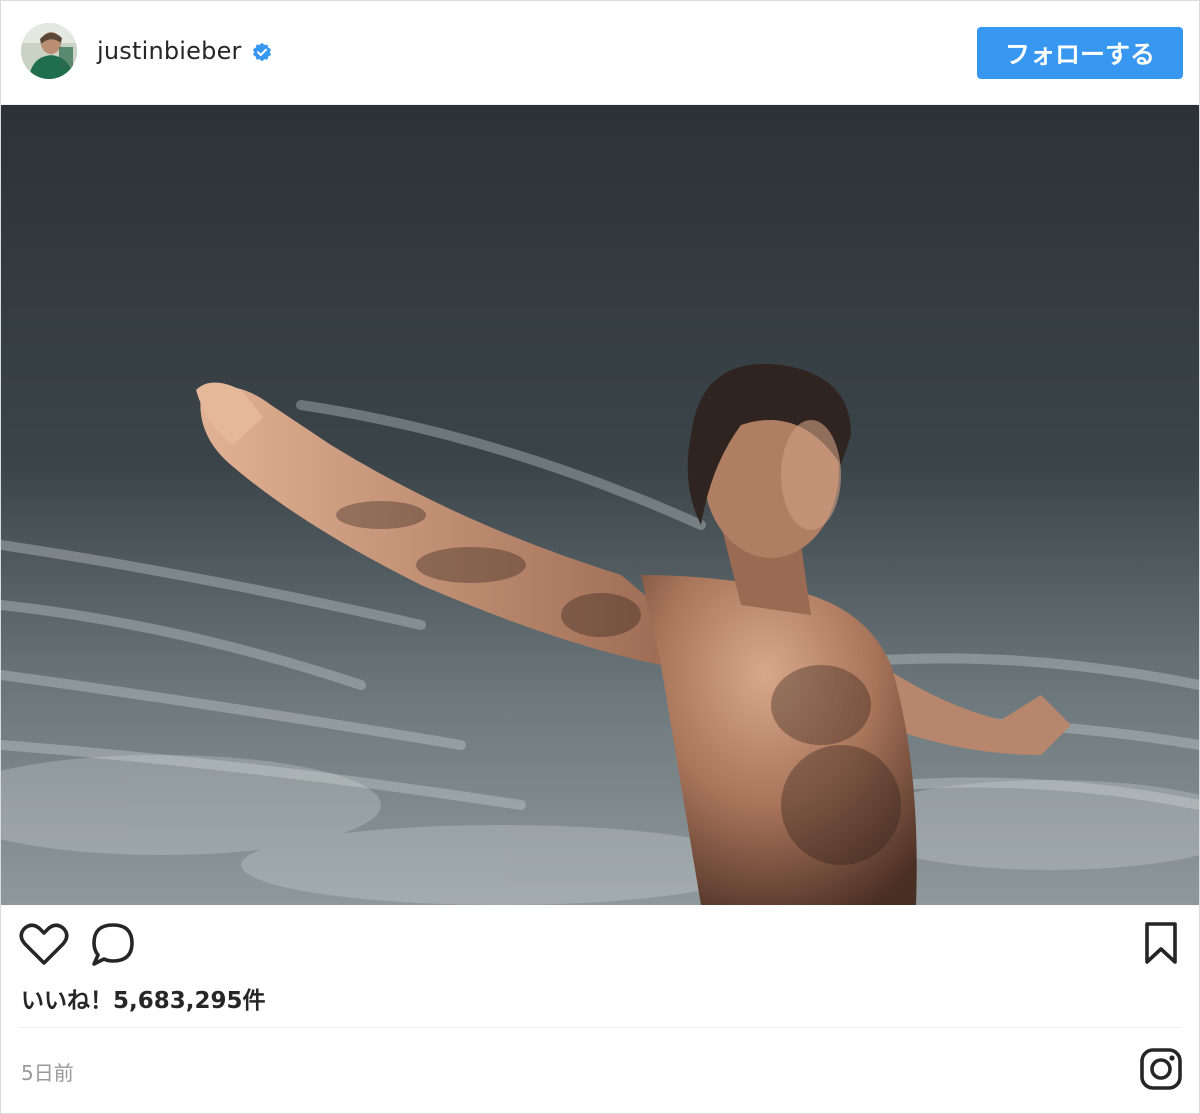  I want to click on likes-count: いいね！5,683,295件, so click(143, 998).